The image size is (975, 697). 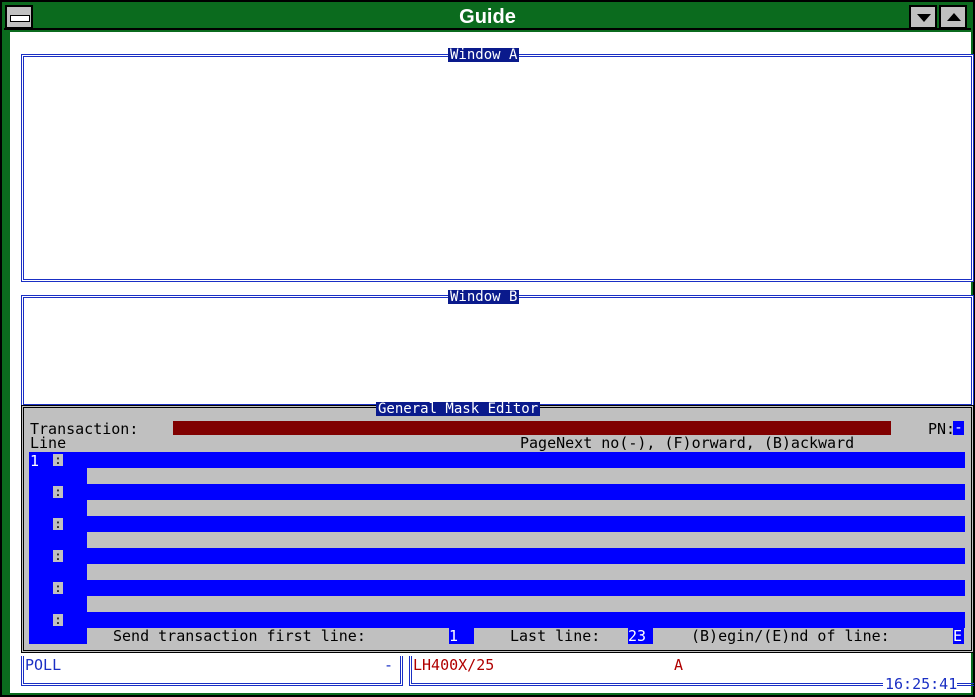 What do you see at coordinates (532, 428) in the screenshot?
I see `transaction-input` at bounding box center [532, 428].